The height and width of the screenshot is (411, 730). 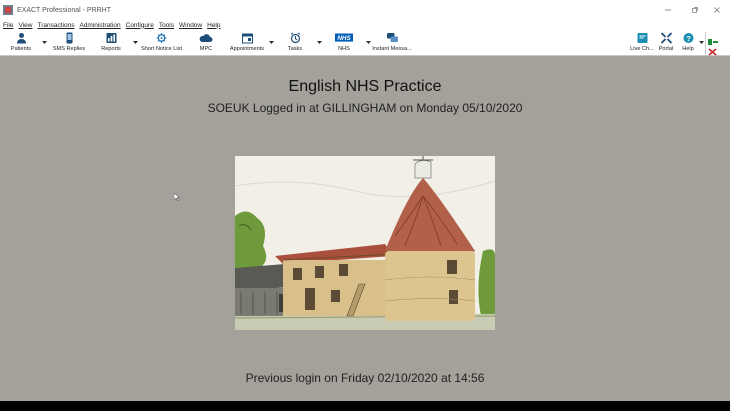 I want to click on nhs-dropdown, so click(x=368, y=42).